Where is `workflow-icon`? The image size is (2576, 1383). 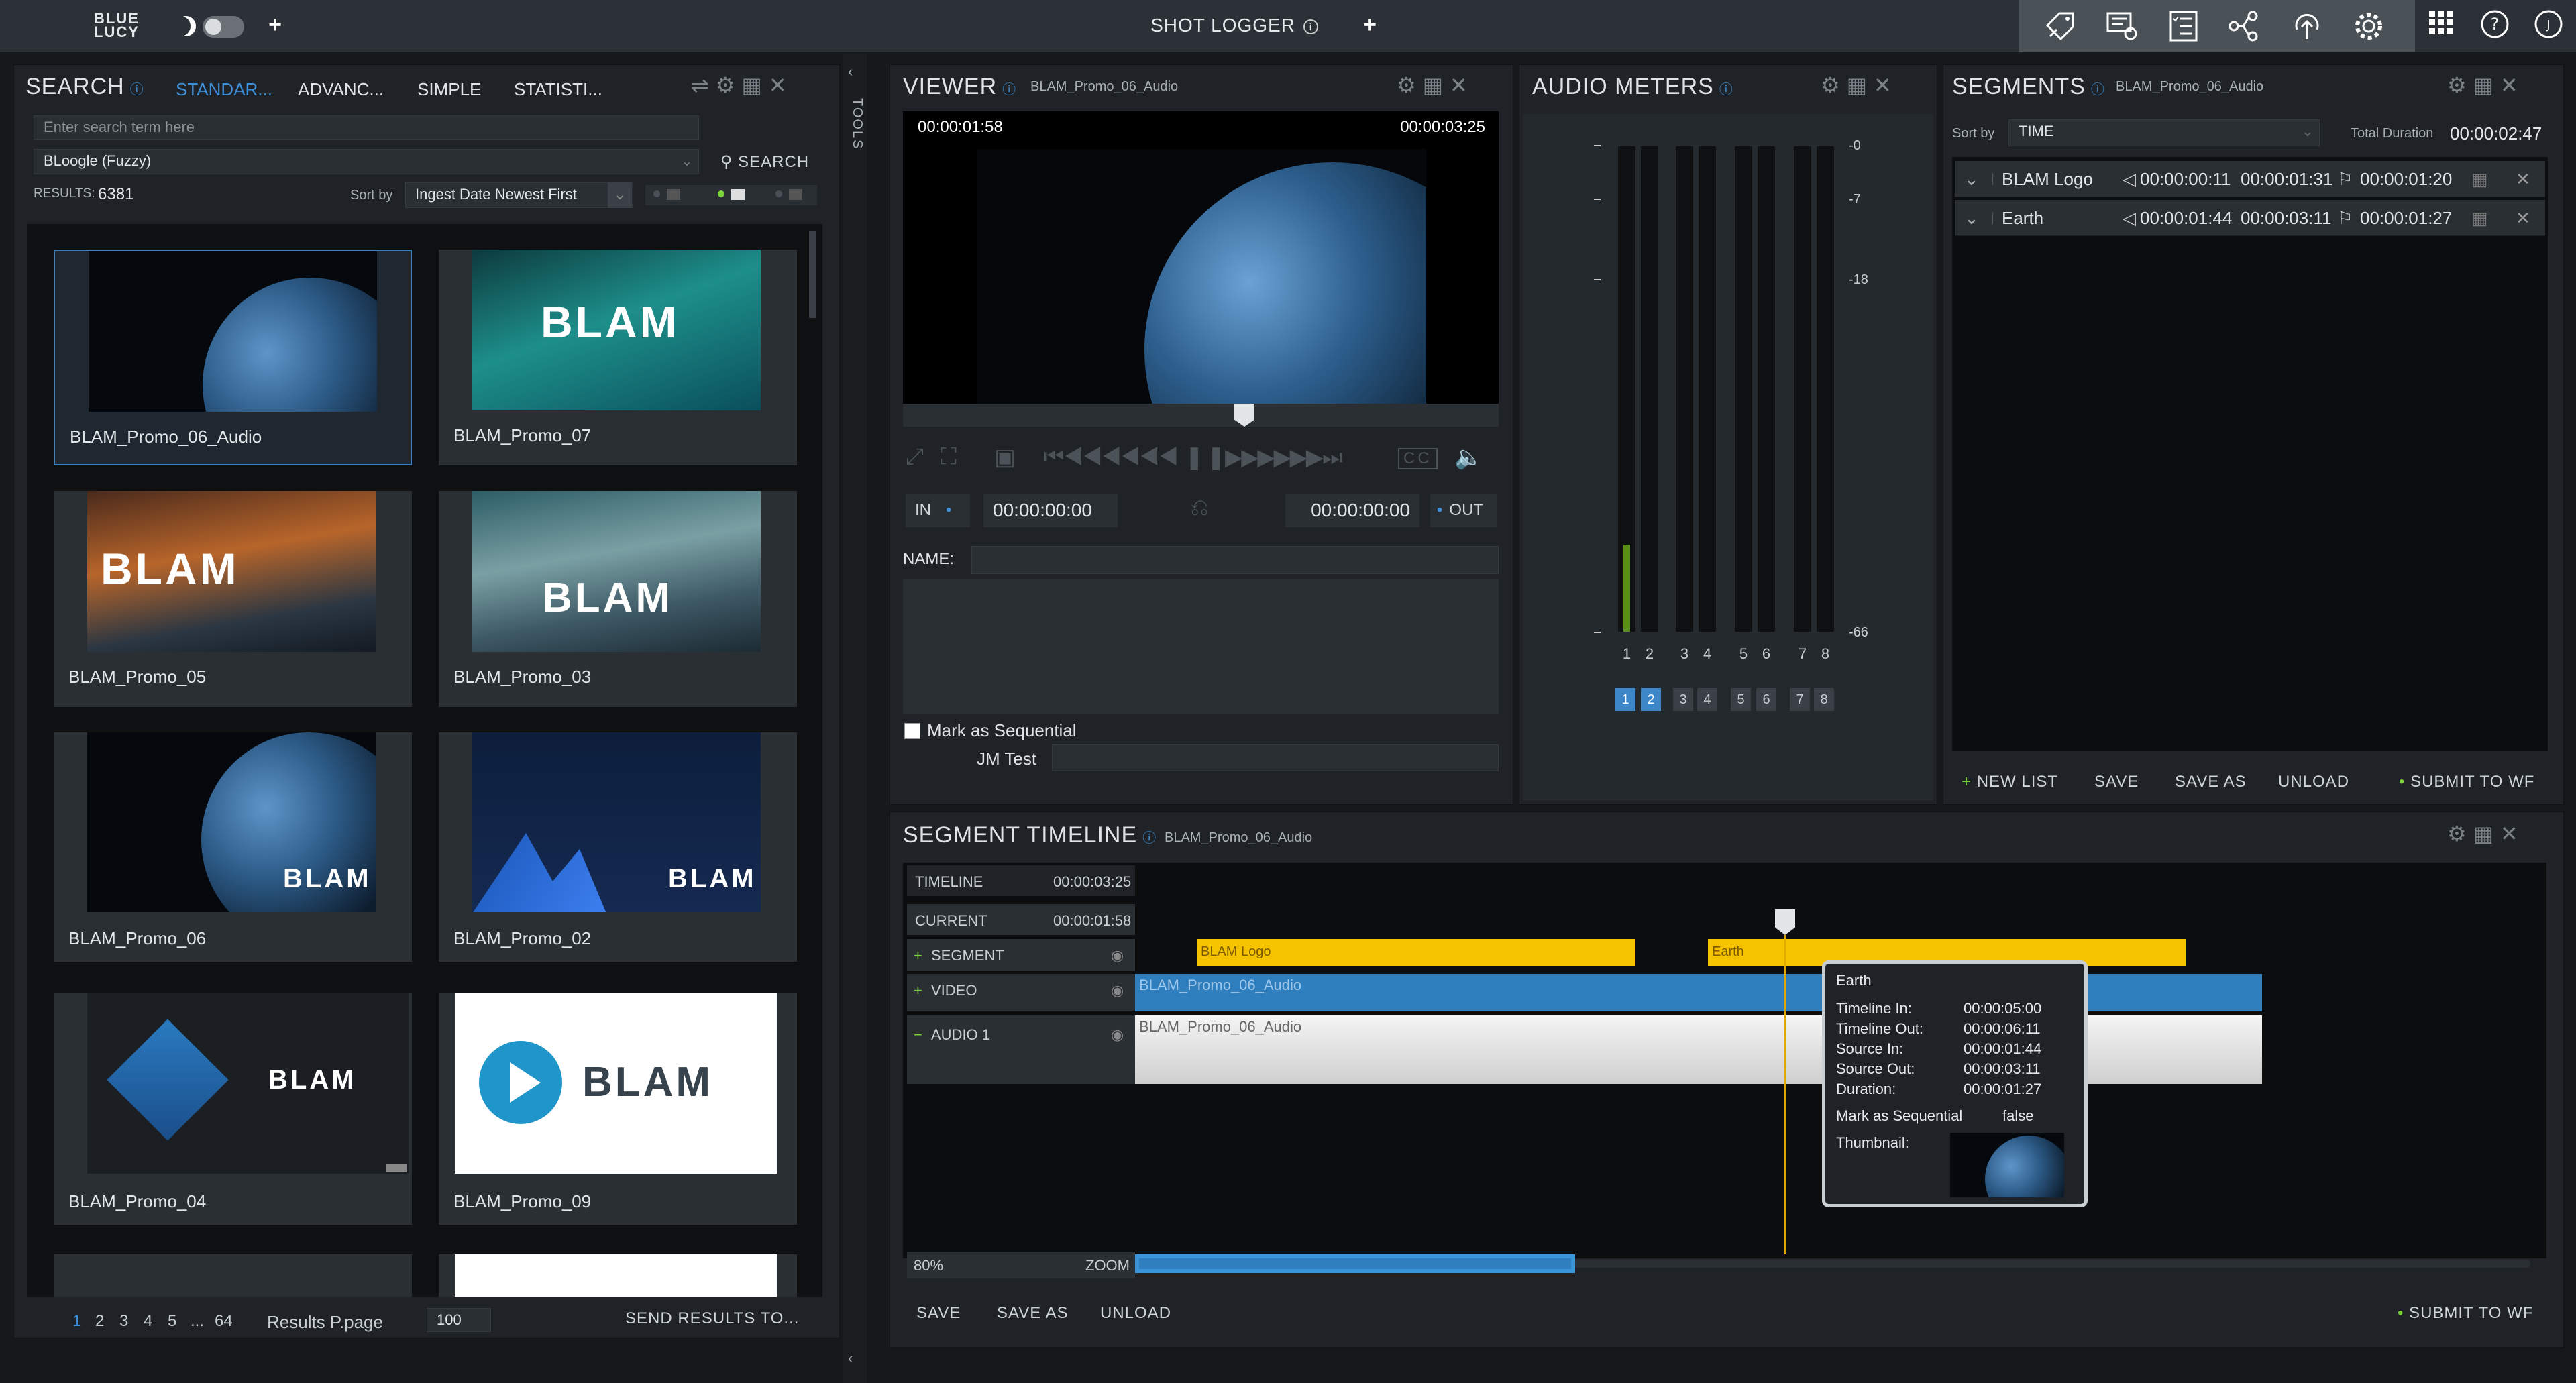
workflow-icon is located at coordinates (2244, 26).